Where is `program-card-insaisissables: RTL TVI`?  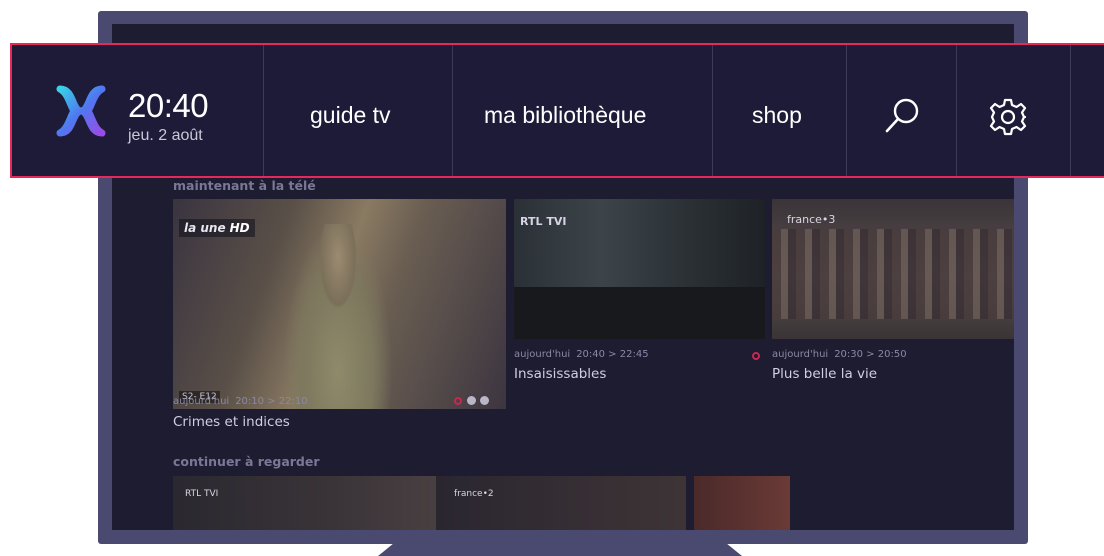
program-card-insaisissables: RTL TVI is located at coordinates (639, 269).